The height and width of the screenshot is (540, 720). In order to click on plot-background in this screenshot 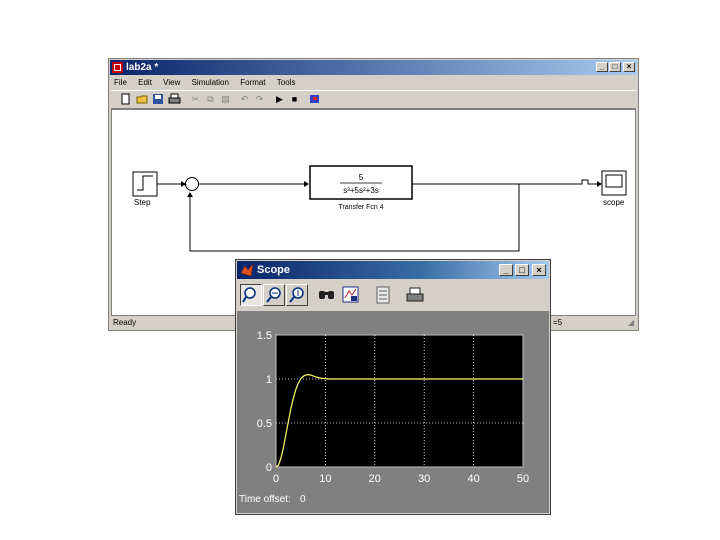, I will do `click(399, 401)`.